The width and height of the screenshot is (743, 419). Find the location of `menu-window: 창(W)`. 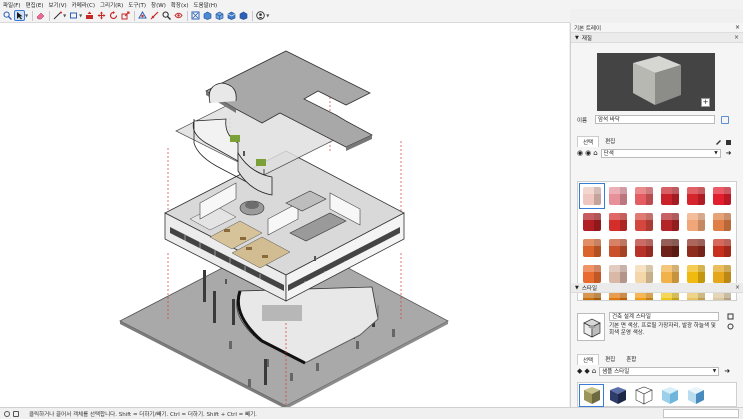

menu-window: 창(W) is located at coordinates (158, 5).